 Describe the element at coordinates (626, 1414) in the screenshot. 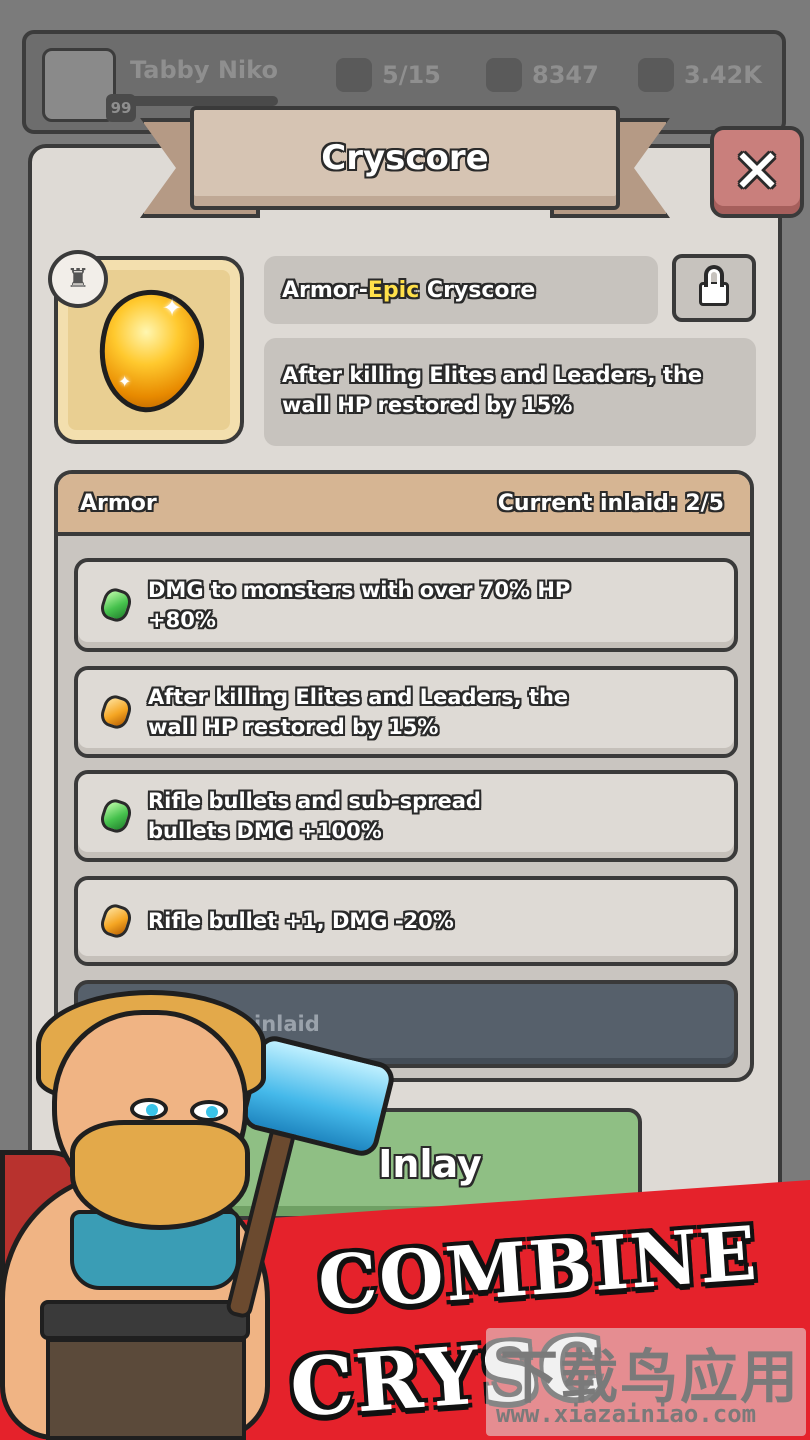

I see `watermark-url: www.xiazainiao.com` at that location.